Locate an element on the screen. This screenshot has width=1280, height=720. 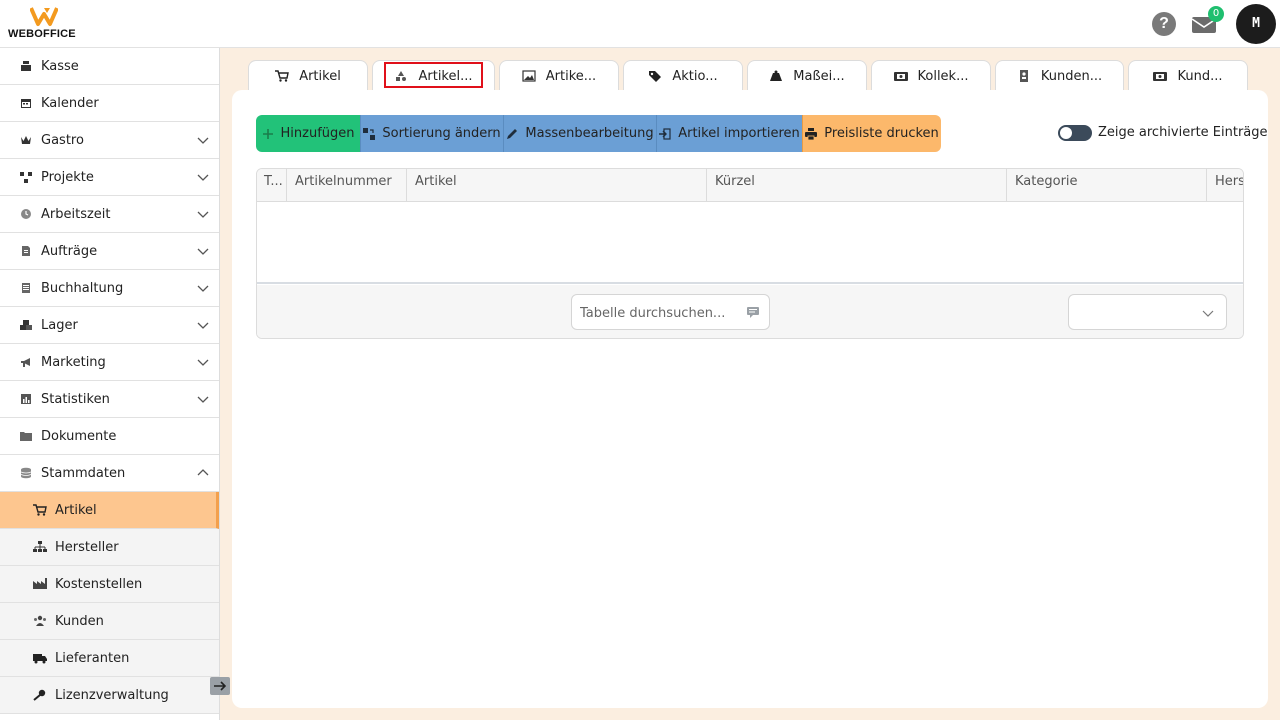
import-button-label: Artikel importieren is located at coordinates (739, 133).